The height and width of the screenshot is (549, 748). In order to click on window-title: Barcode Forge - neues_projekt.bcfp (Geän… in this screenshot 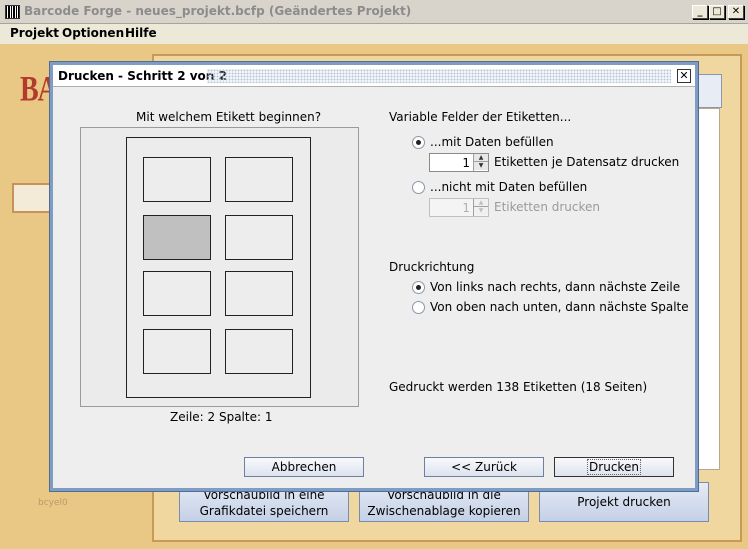, I will do `click(218, 11)`.